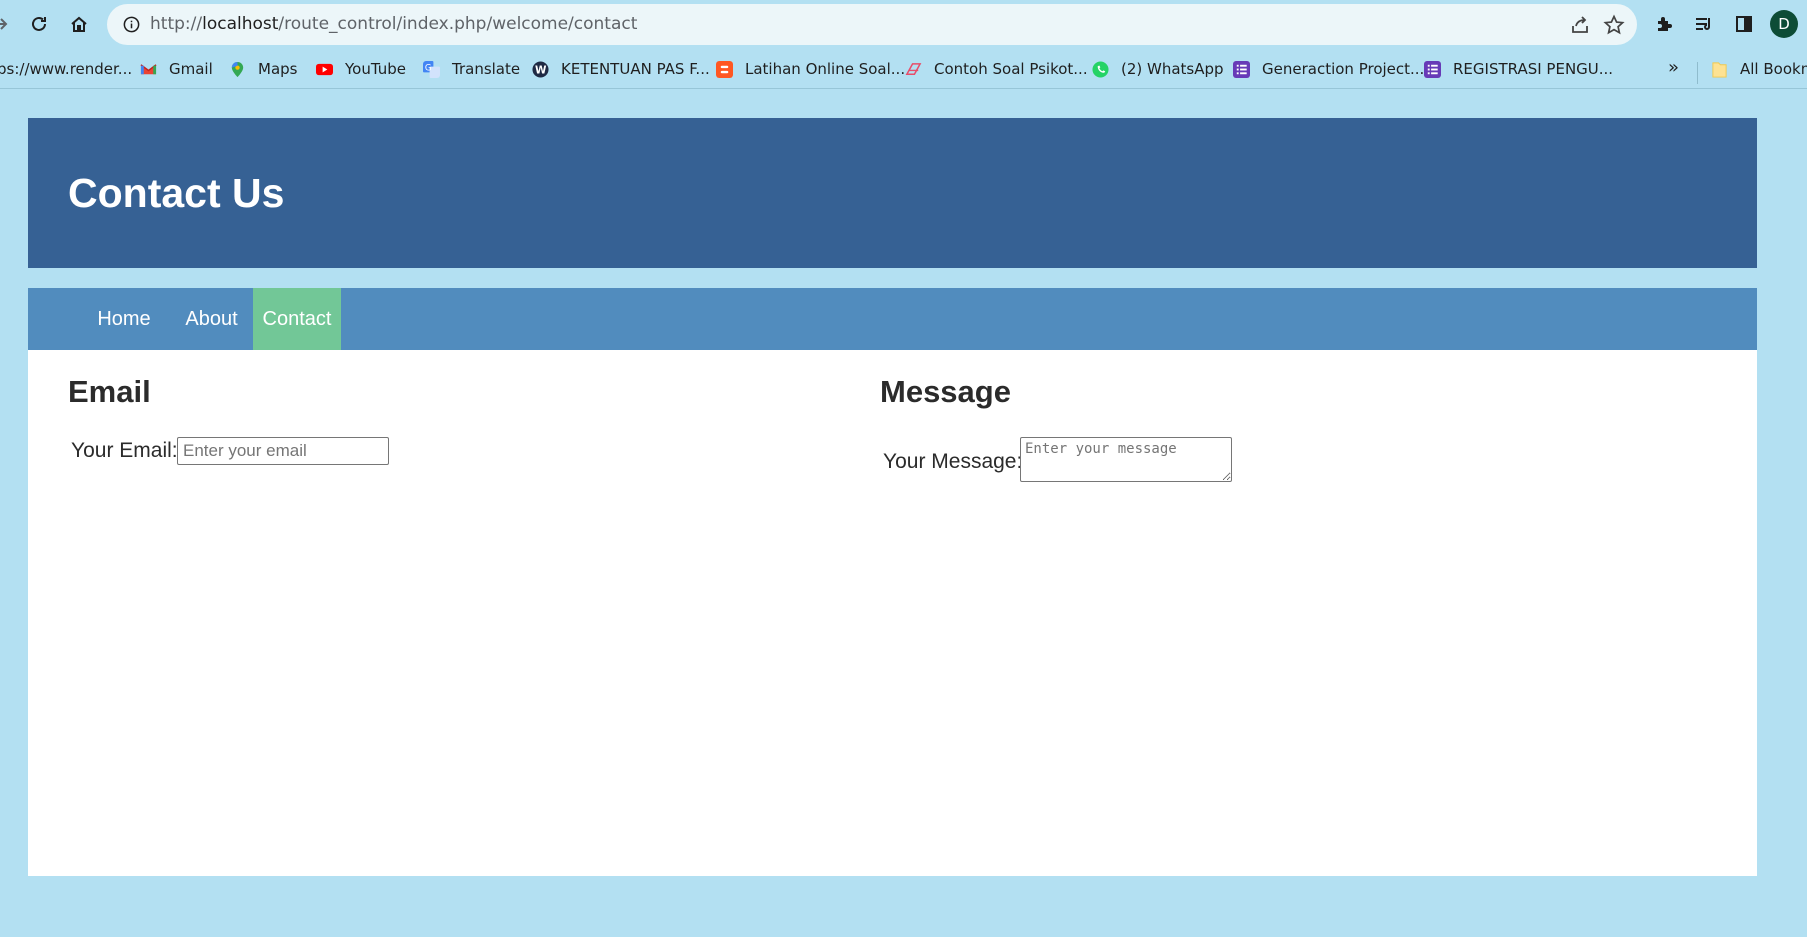 Image resolution: width=1807 pixels, height=937 pixels. What do you see at coordinates (237, 69) in the screenshot?
I see `maps-icon` at bounding box center [237, 69].